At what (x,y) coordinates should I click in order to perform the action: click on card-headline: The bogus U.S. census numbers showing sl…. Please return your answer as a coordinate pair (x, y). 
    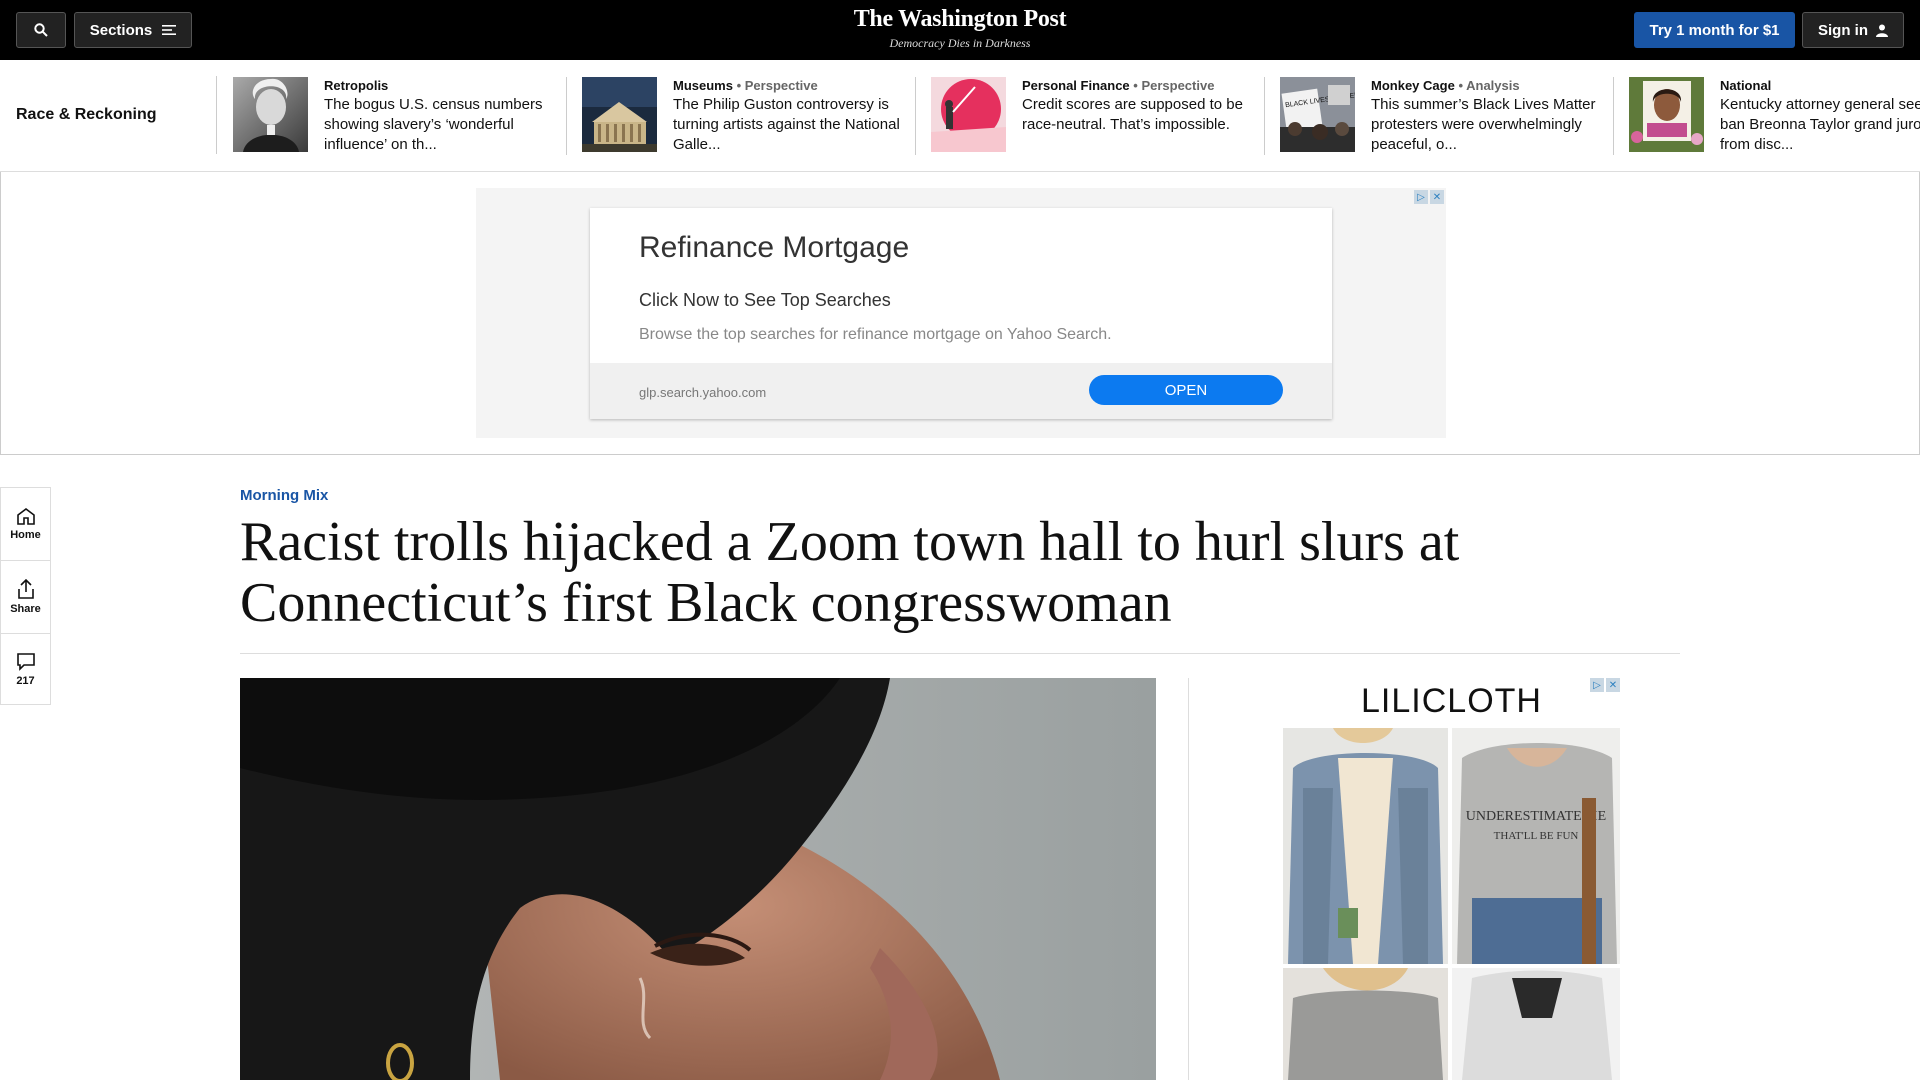
    Looking at the image, I should click on (439, 125).